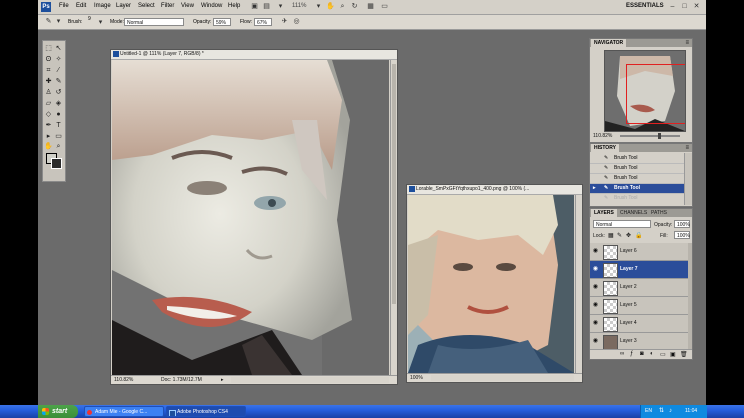  Describe the element at coordinates (611, 235) in the screenshot. I see `lock-transparent-icon: ▦` at that location.